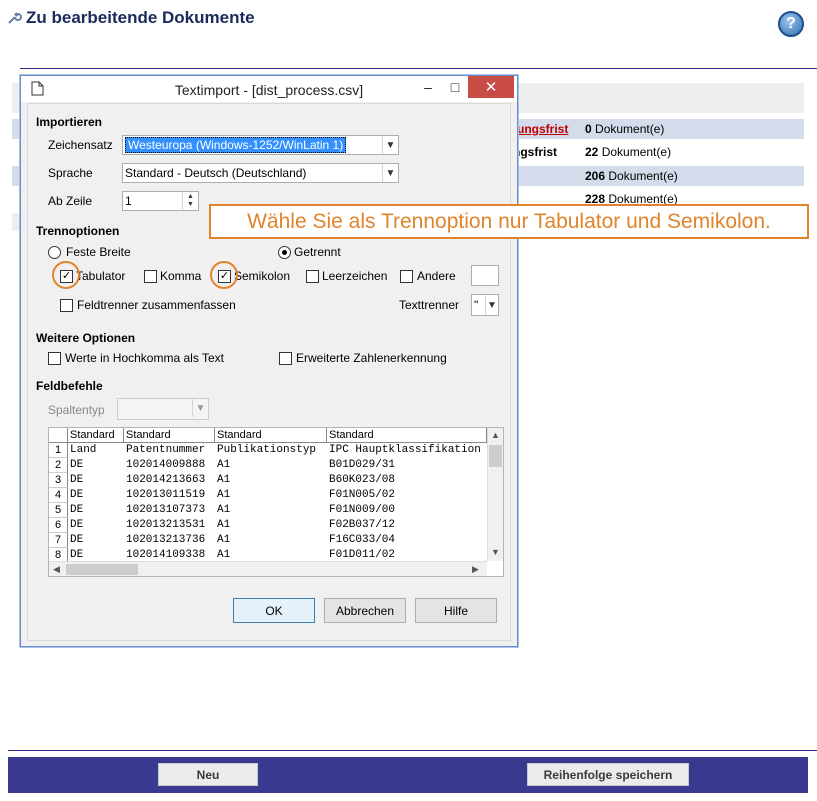  I want to click on section-more-options: Weitere Optionen, so click(86, 338).